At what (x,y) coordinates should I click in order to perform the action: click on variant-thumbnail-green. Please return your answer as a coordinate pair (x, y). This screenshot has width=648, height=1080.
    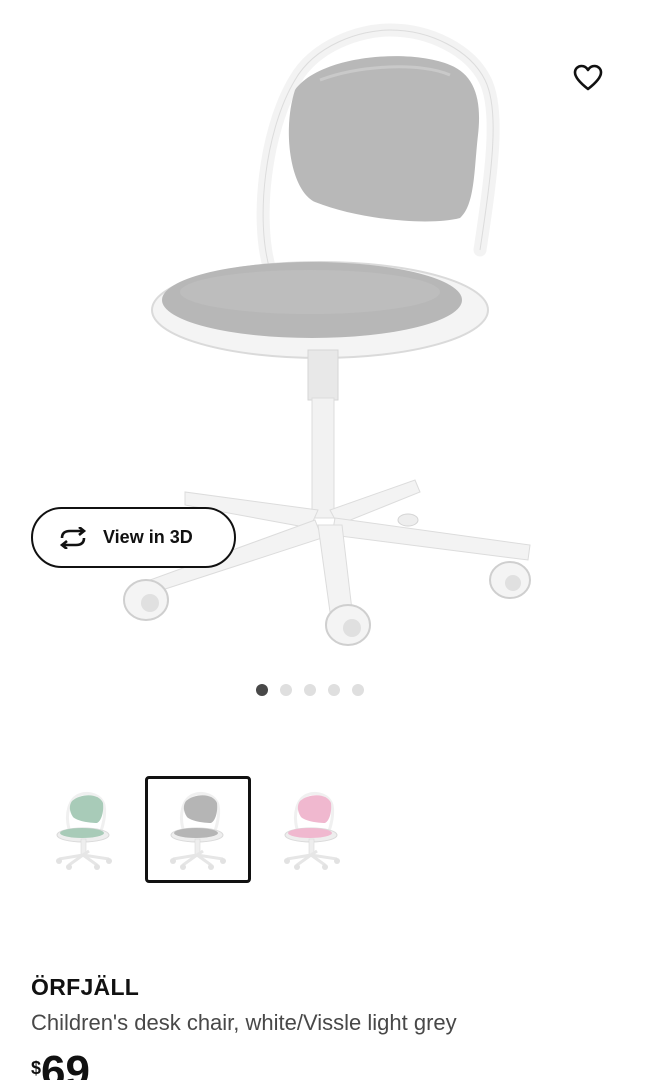
    Looking at the image, I should click on (84, 830).